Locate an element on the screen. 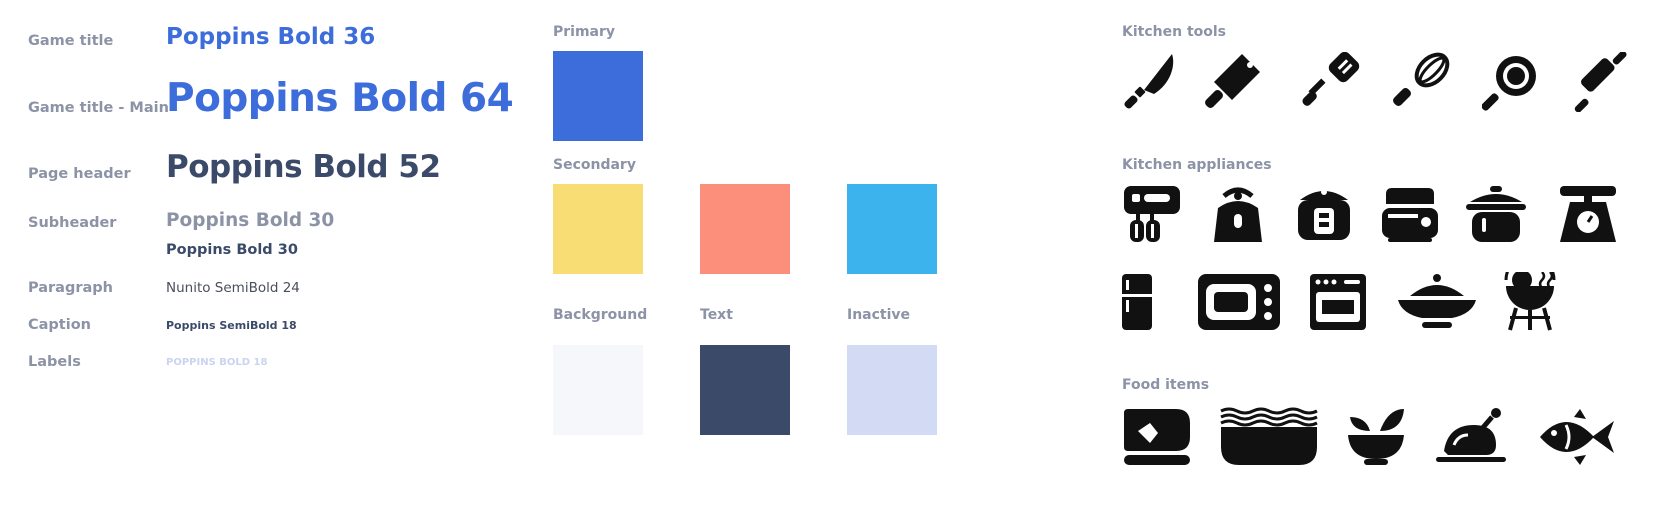 Image resolution: width=1671 pixels, height=507 pixels. whisk-icon is located at coordinates (1420, 82).